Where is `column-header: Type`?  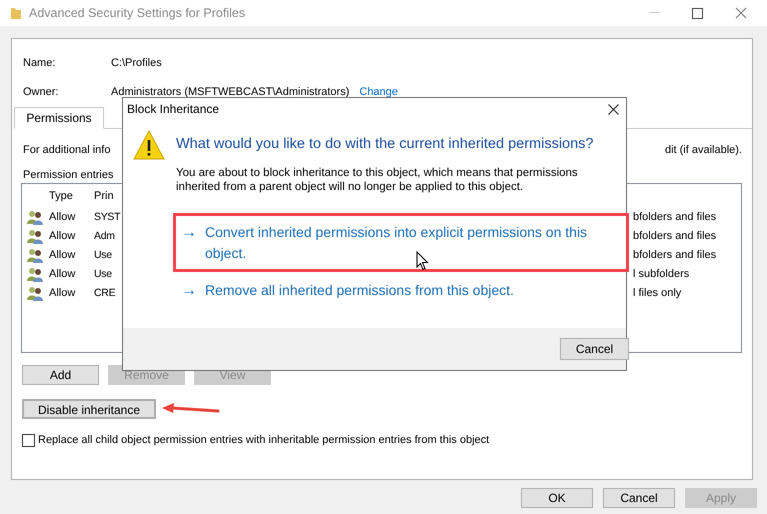
column-header: Type is located at coordinates (61, 196).